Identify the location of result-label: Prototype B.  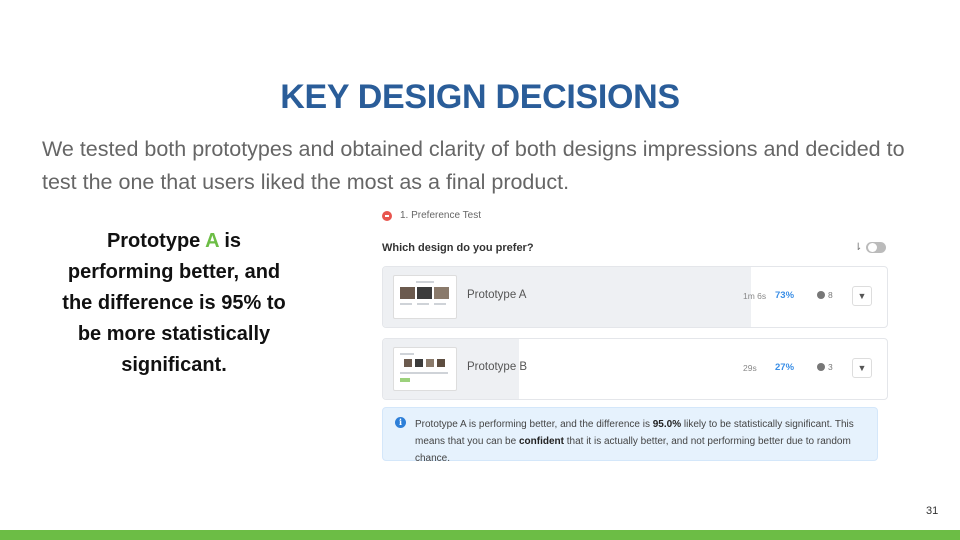
(497, 367).